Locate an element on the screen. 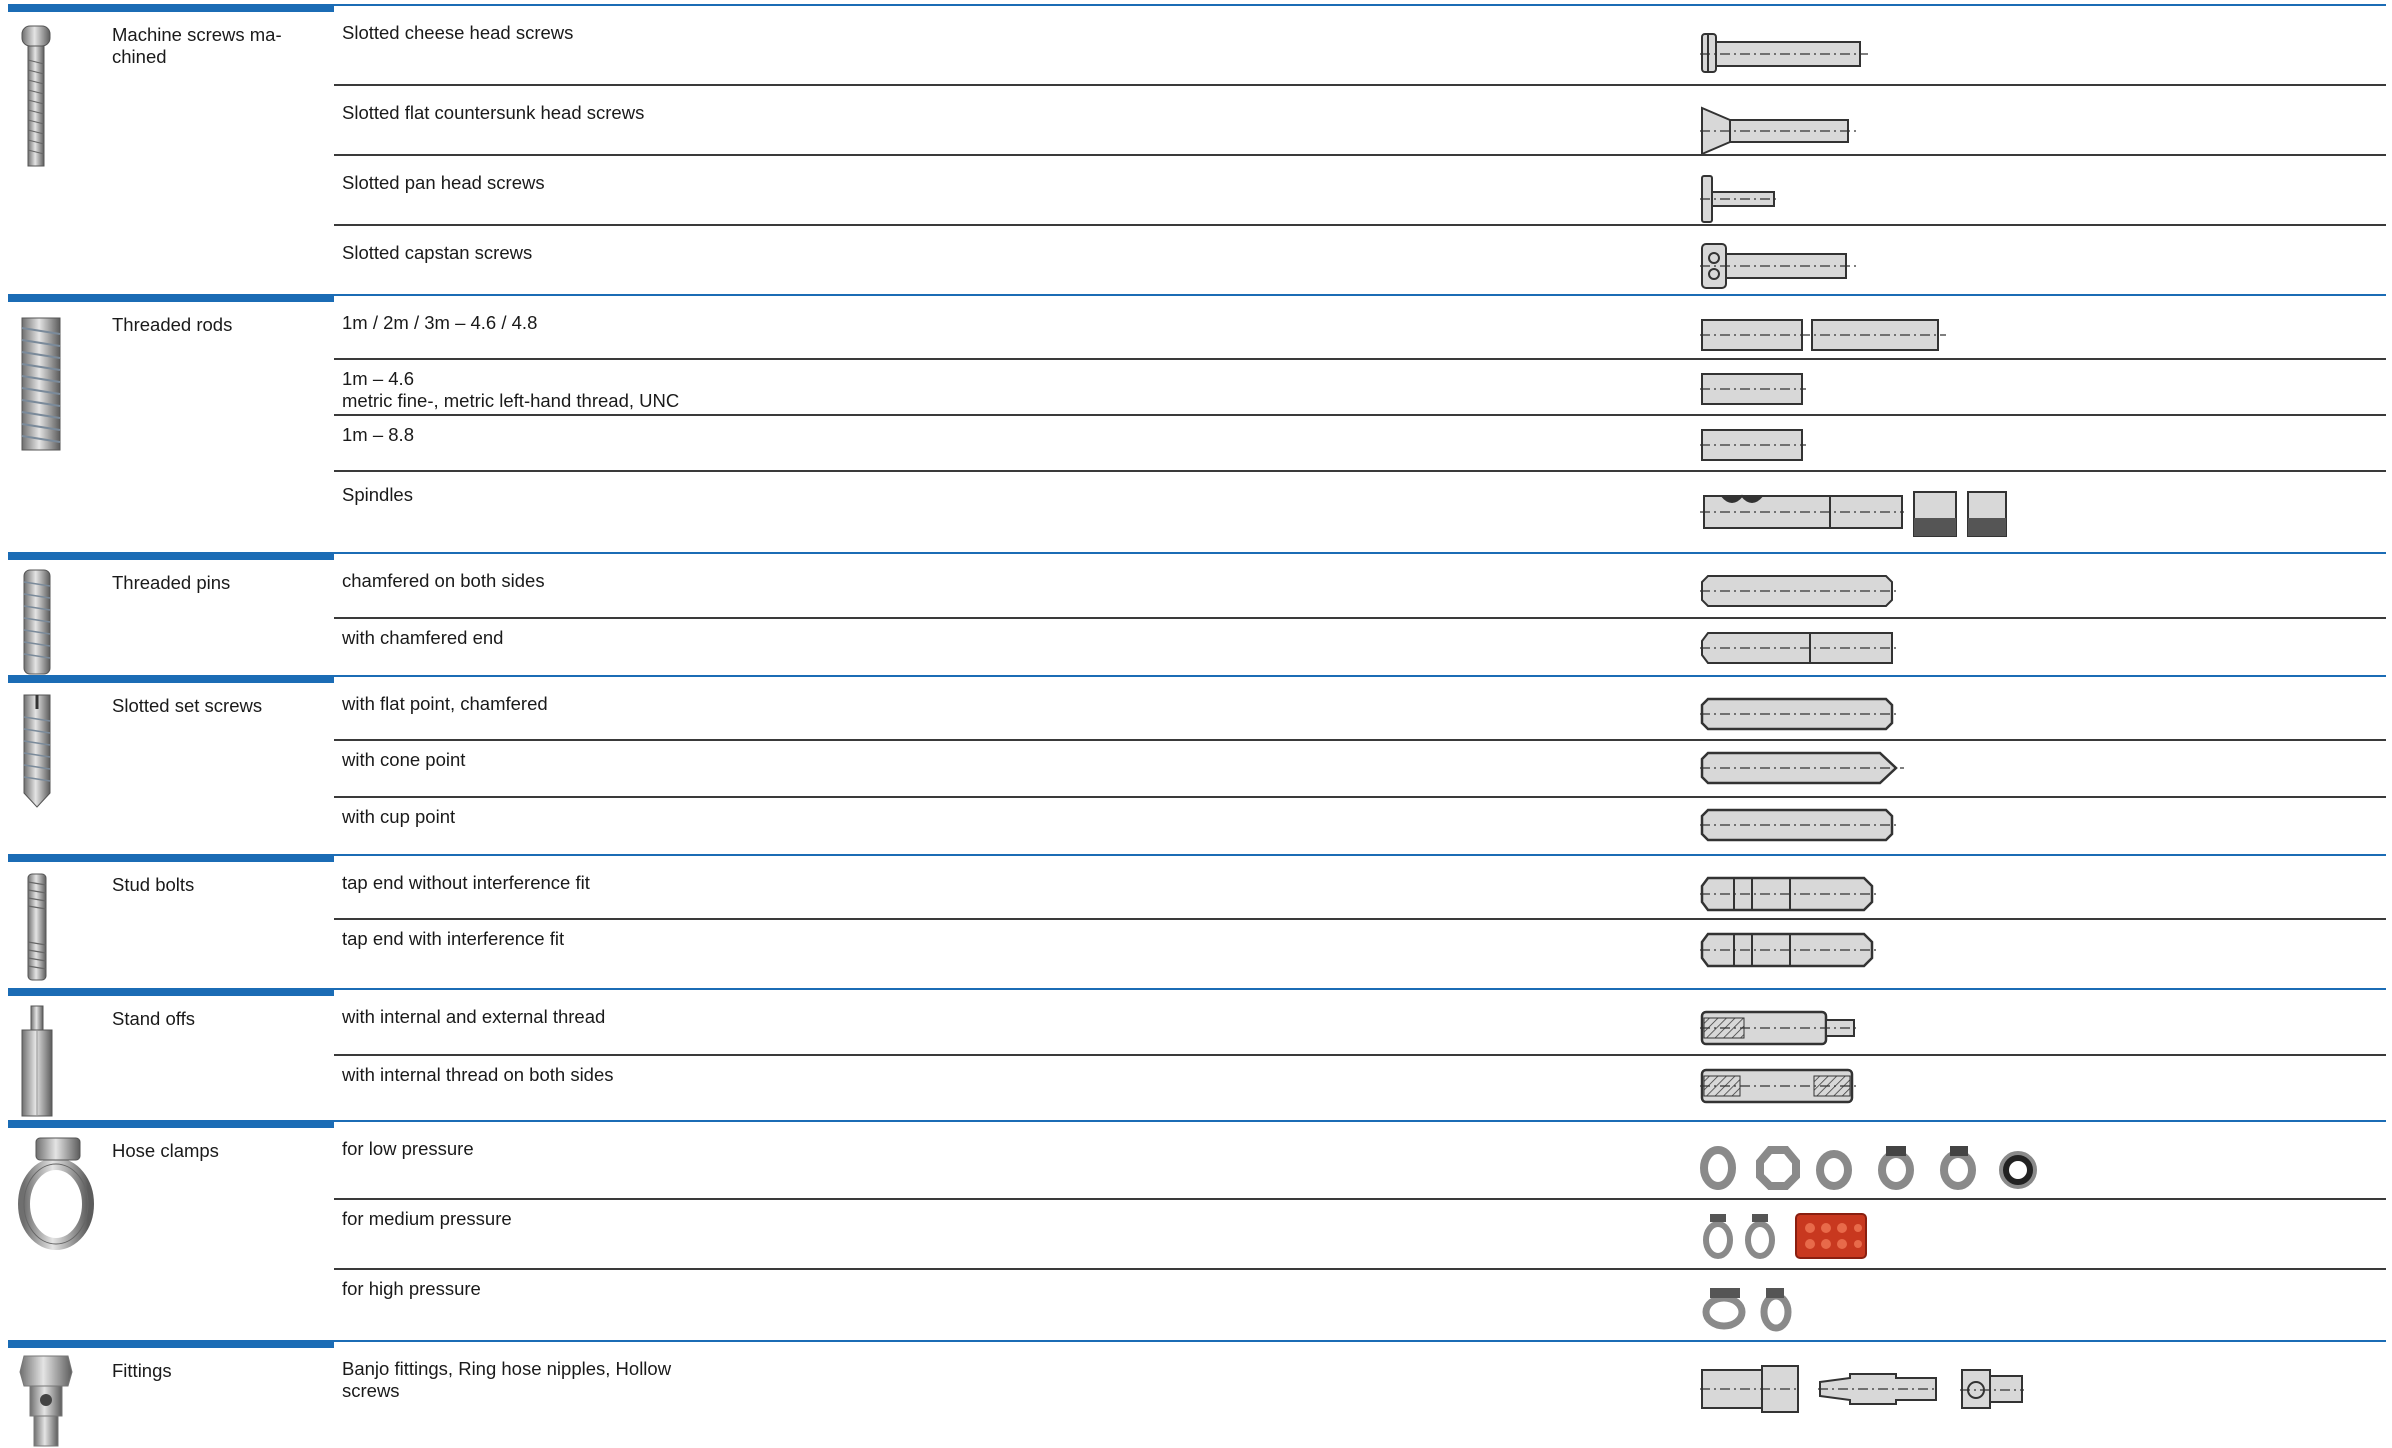 The image size is (2392, 1448). spindle-drawing-icon is located at coordinates (1860, 511).